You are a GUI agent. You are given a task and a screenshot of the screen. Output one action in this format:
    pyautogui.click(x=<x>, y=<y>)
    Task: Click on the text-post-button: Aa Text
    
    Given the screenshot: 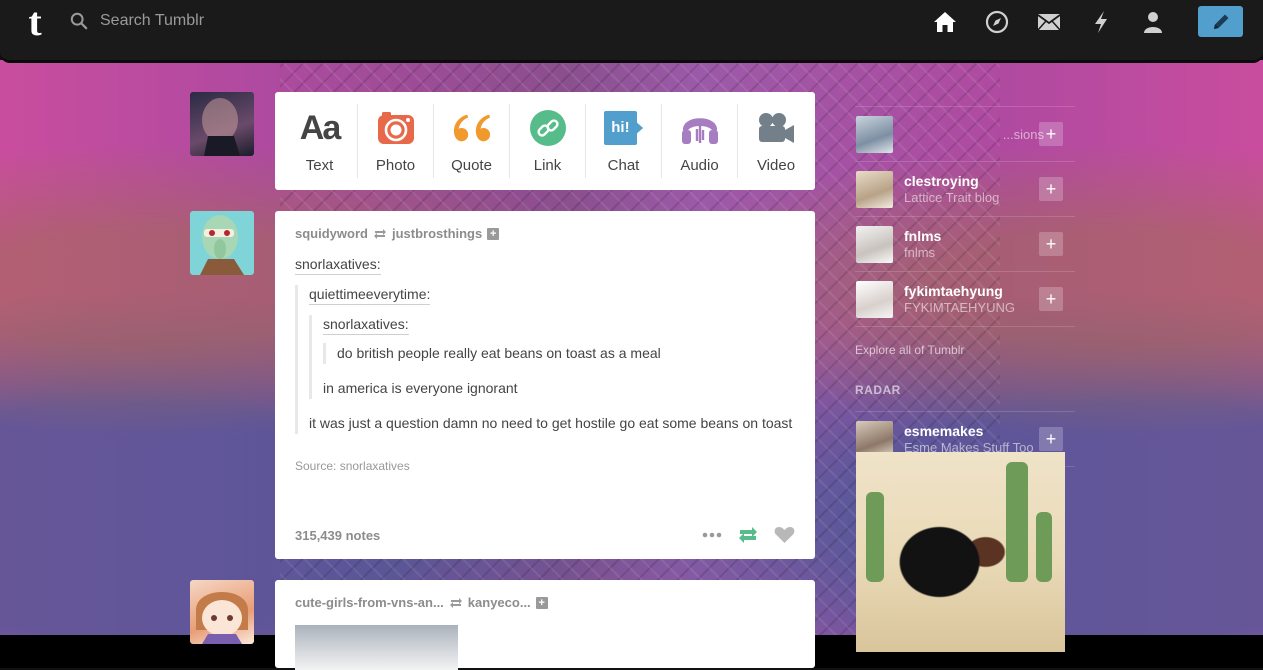 What is the action you would take?
    pyautogui.click(x=320, y=141)
    